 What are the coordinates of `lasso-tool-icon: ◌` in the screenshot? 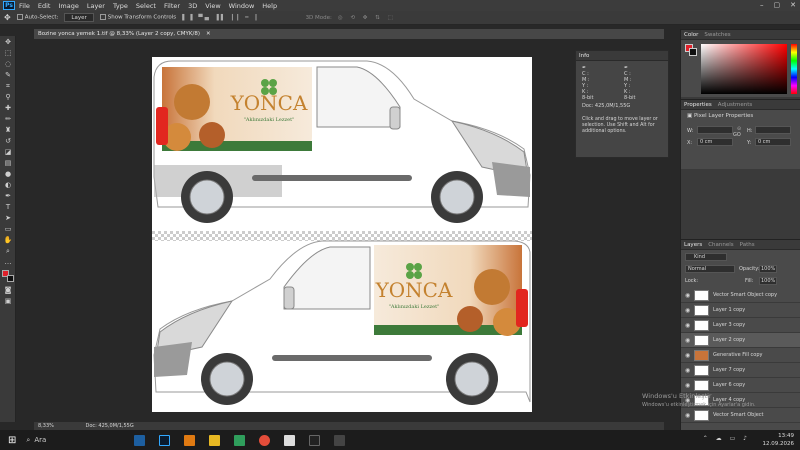 It's located at (8, 64).